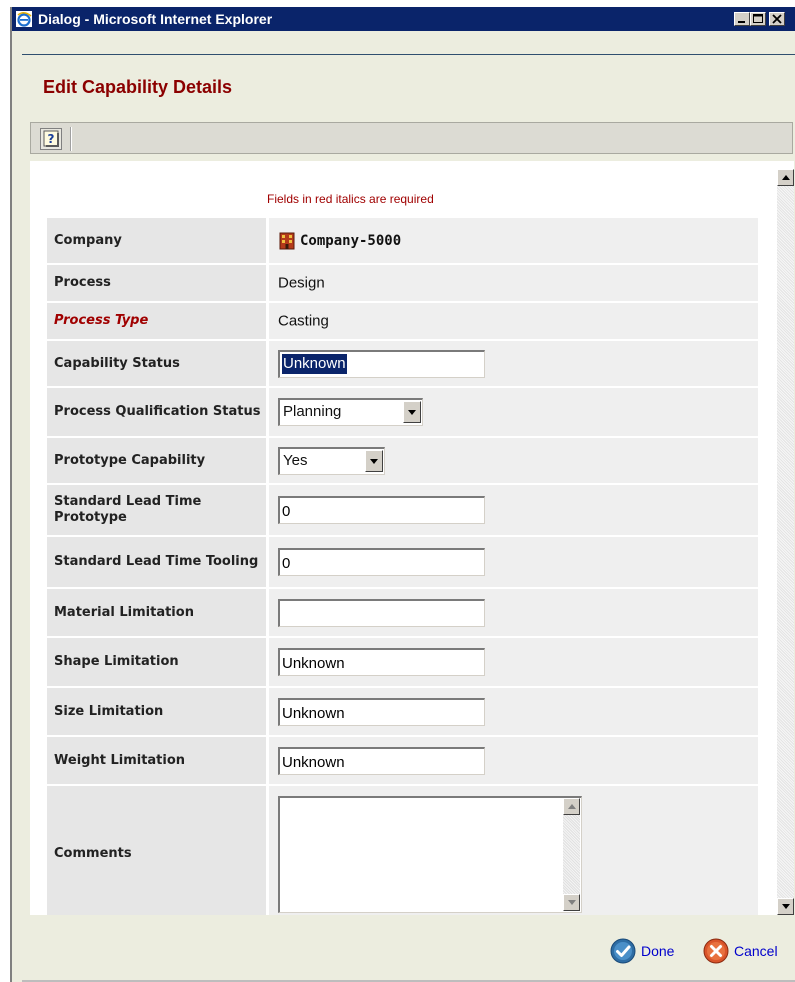 This screenshot has height=982, width=795. Describe the element at coordinates (513, 283) in the screenshot. I see `process-cell: Design` at that location.